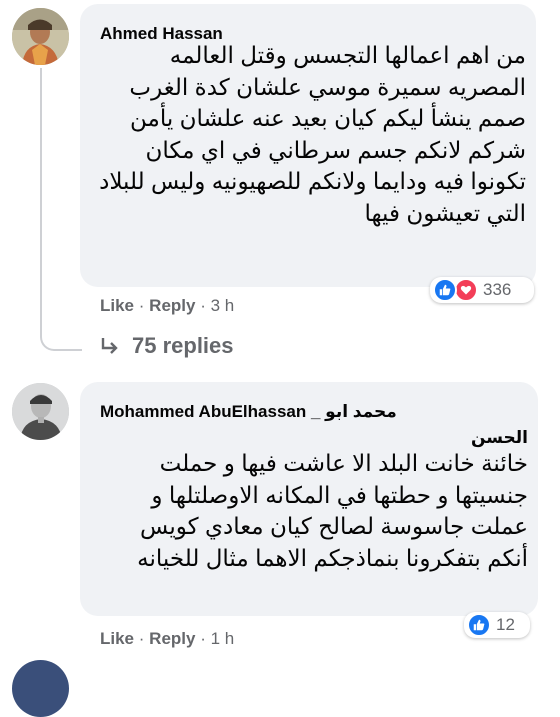 The width and height of the screenshot is (560, 717). Describe the element at coordinates (497, 289) in the screenshot. I see `reaction-count: 336` at that location.